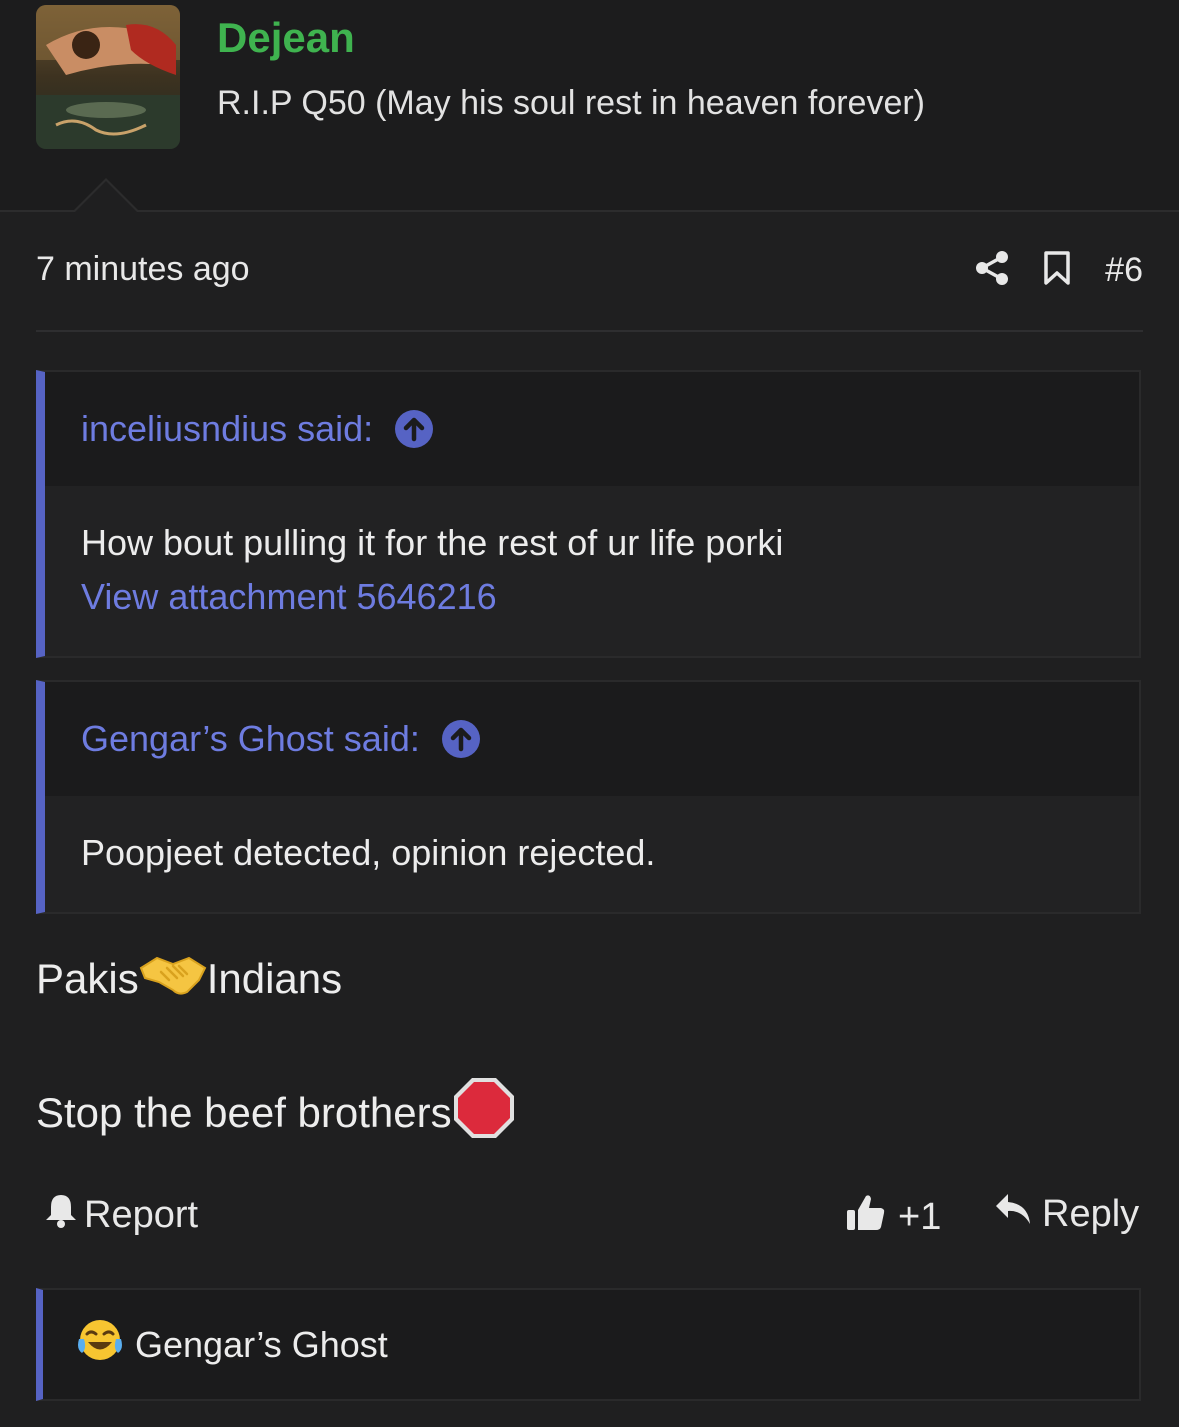 The height and width of the screenshot is (1427, 1179). Describe the element at coordinates (61, 1215) in the screenshot. I see `bell-icon` at that location.